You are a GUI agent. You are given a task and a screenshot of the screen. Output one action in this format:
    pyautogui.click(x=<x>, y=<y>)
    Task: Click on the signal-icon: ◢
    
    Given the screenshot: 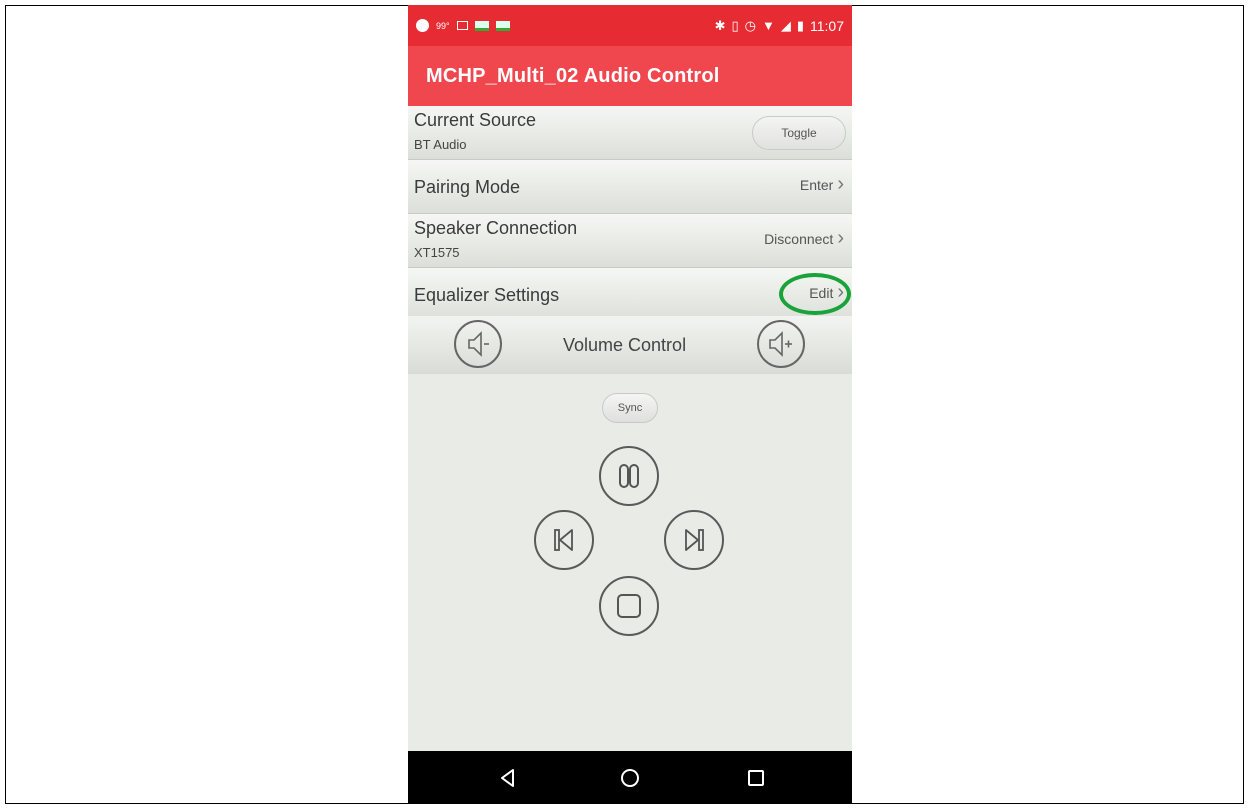 What is the action you would take?
    pyautogui.click(x=785, y=25)
    